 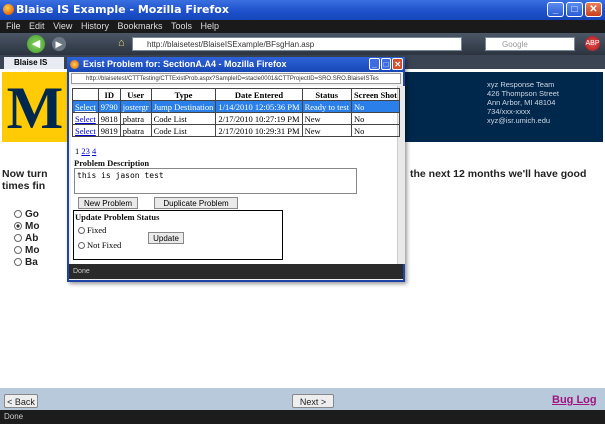 What do you see at coordinates (94, 151) in the screenshot?
I see `page-link: 4` at bounding box center [94, 151].